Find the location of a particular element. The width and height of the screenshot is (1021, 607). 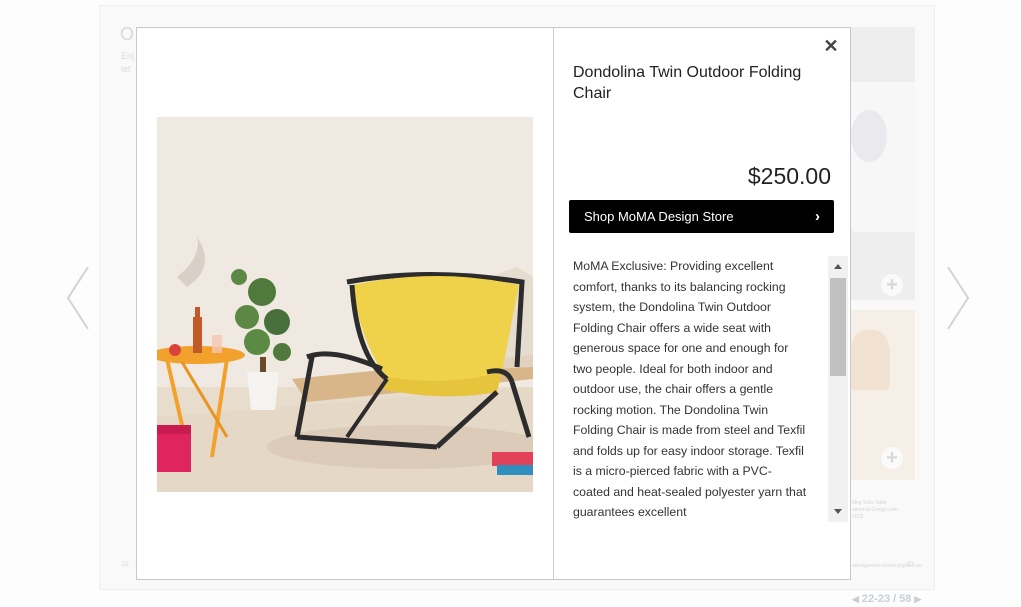

background-product-image is located at coordinates (870, 360).